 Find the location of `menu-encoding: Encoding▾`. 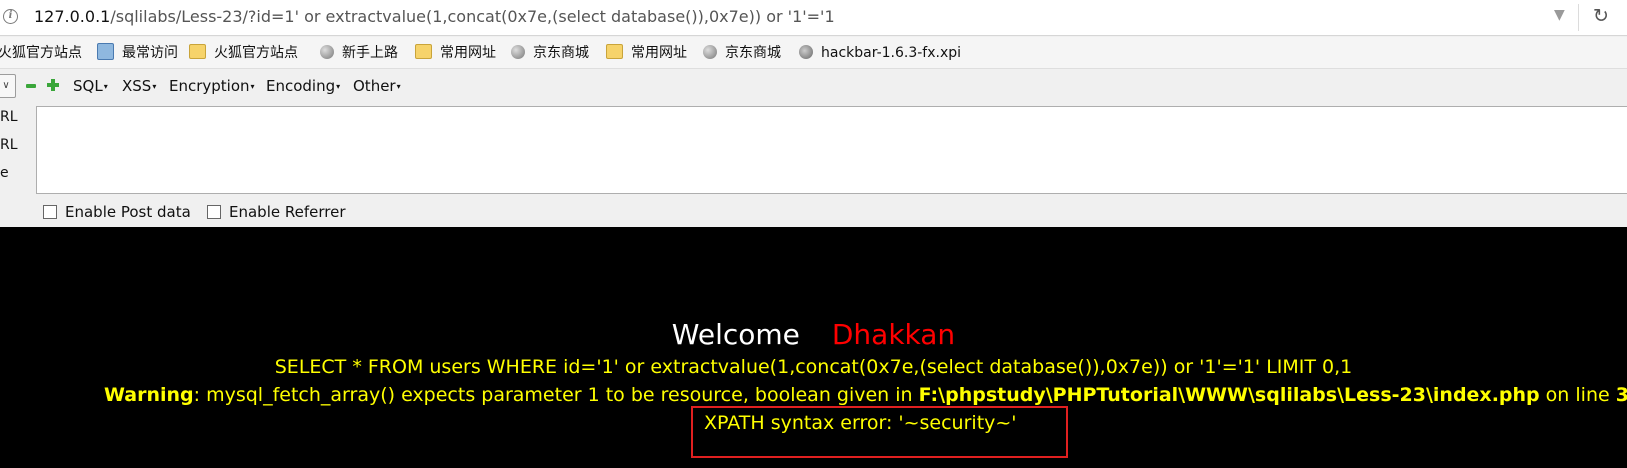

menu-encoding: Encoding▾ is located at coordinates (303, 86).